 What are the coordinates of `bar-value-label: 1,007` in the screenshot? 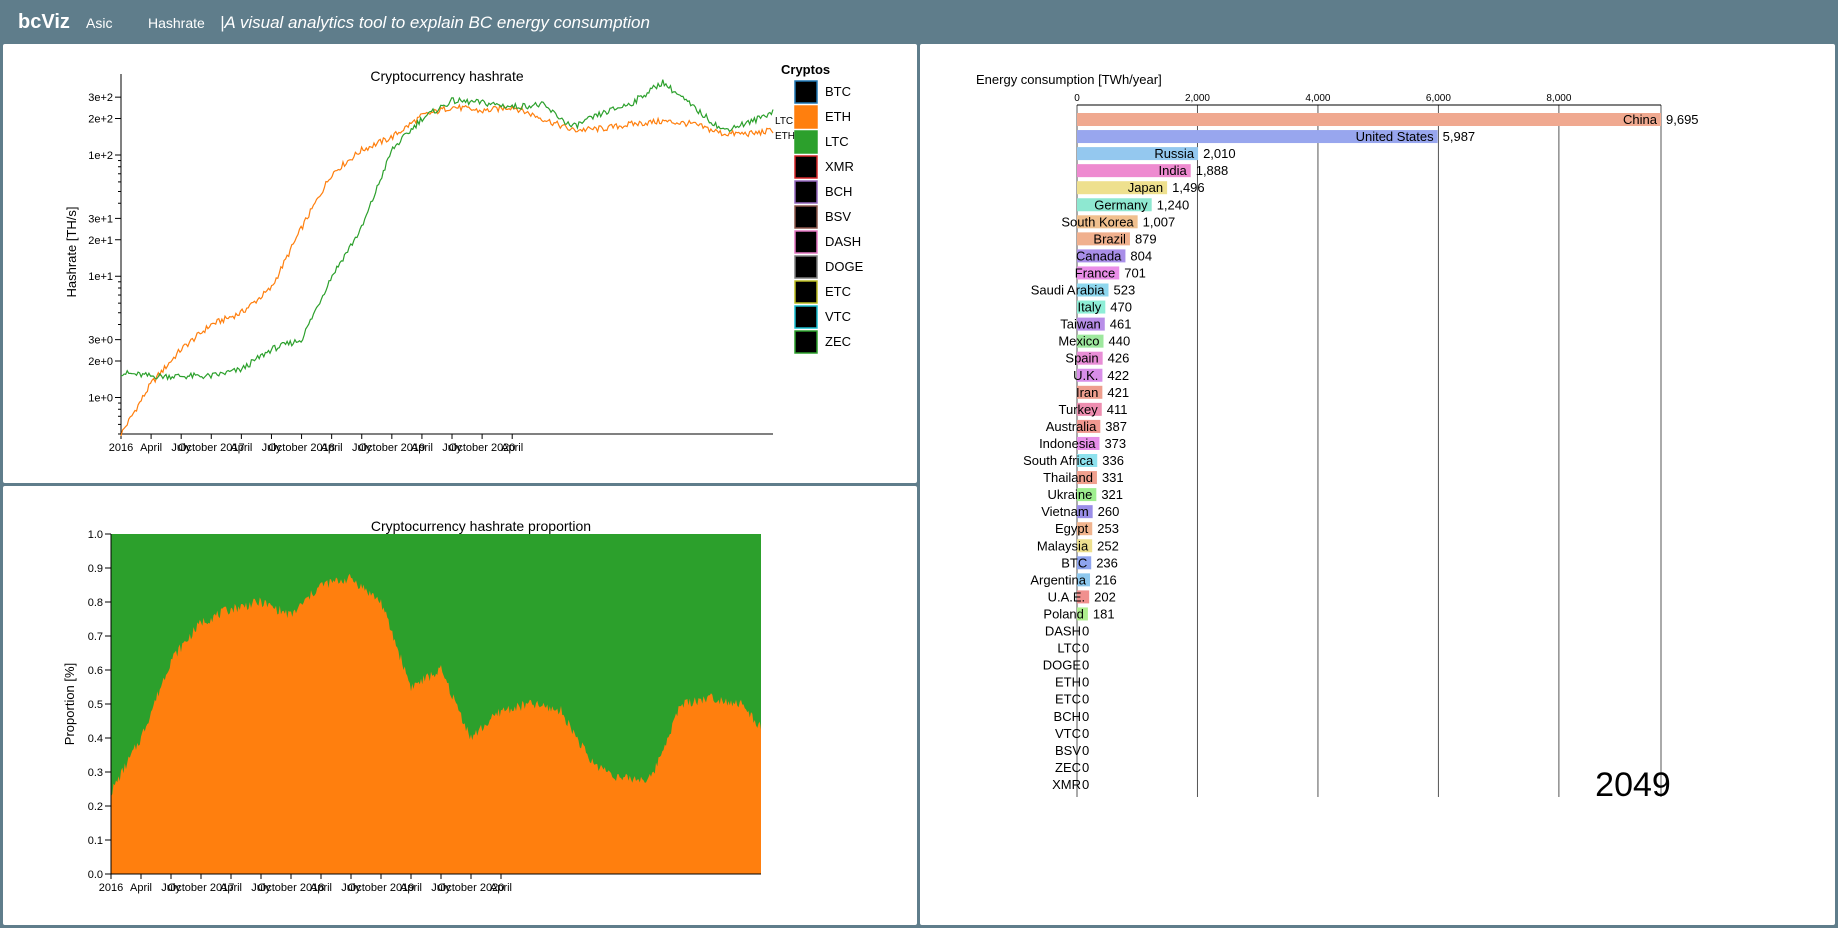 It's located at (1159, 221).